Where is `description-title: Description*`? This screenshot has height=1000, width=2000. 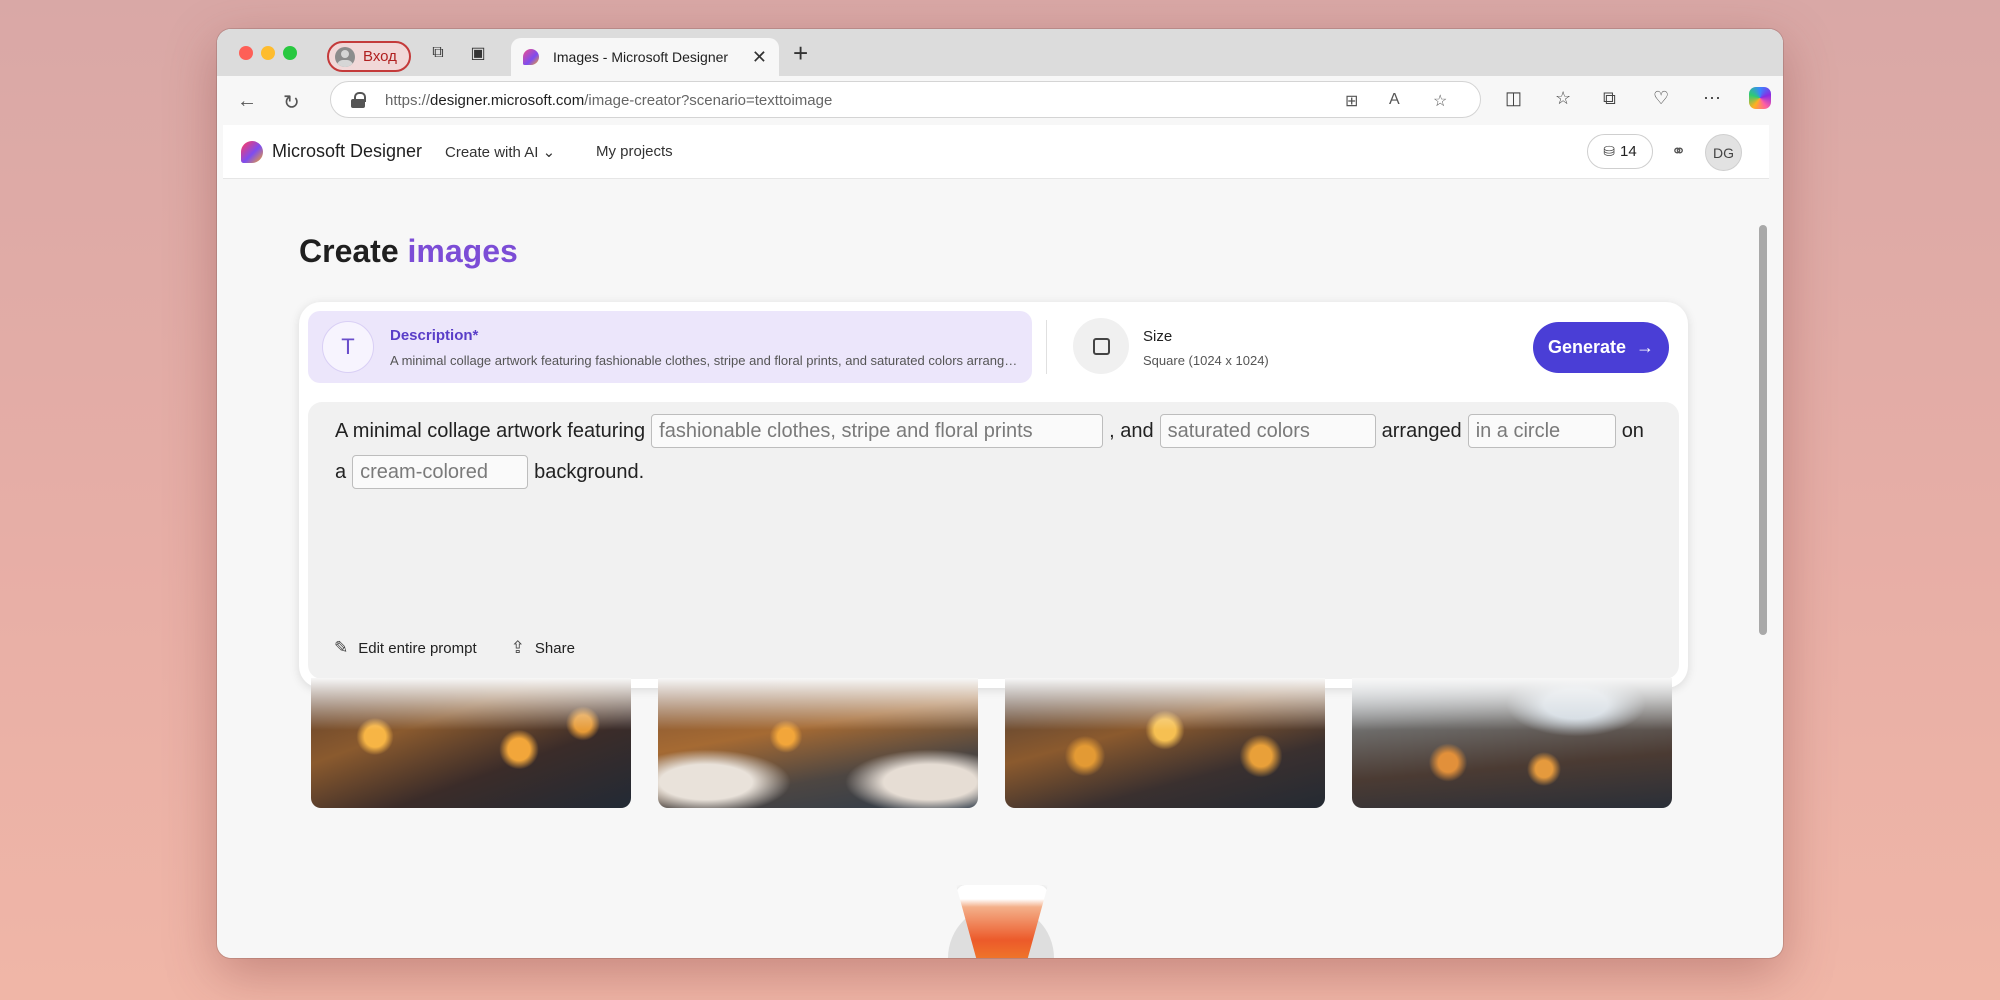 description-title: Description* is located at coordinates (434, 335).